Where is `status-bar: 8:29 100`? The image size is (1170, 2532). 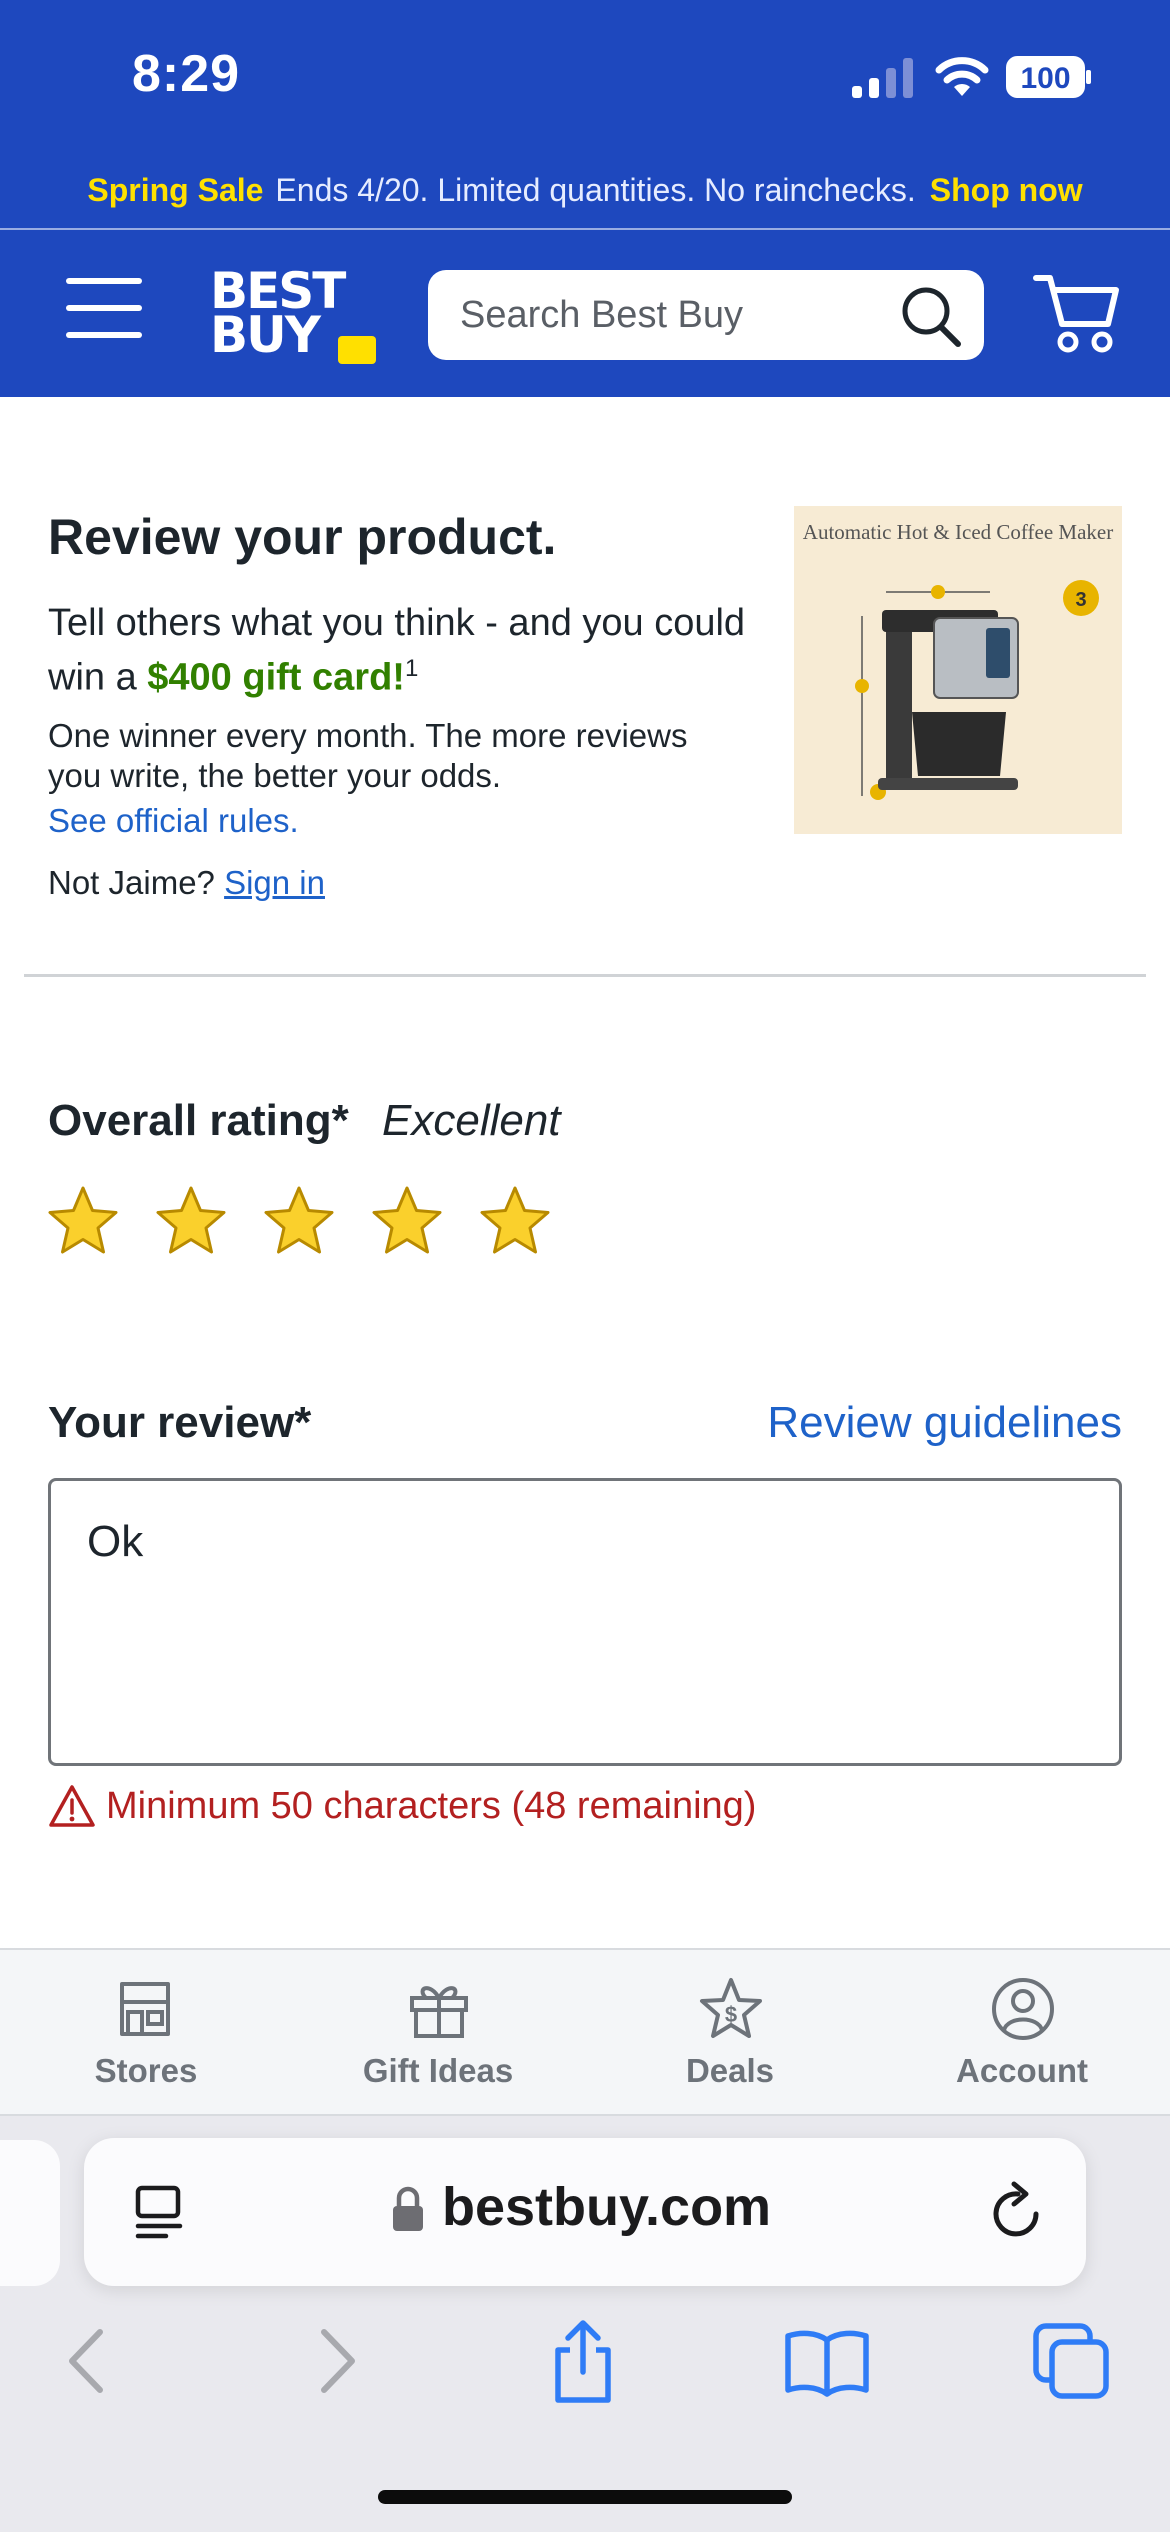
status-bar: 8:29 100 is located at coordinates (585, 75).